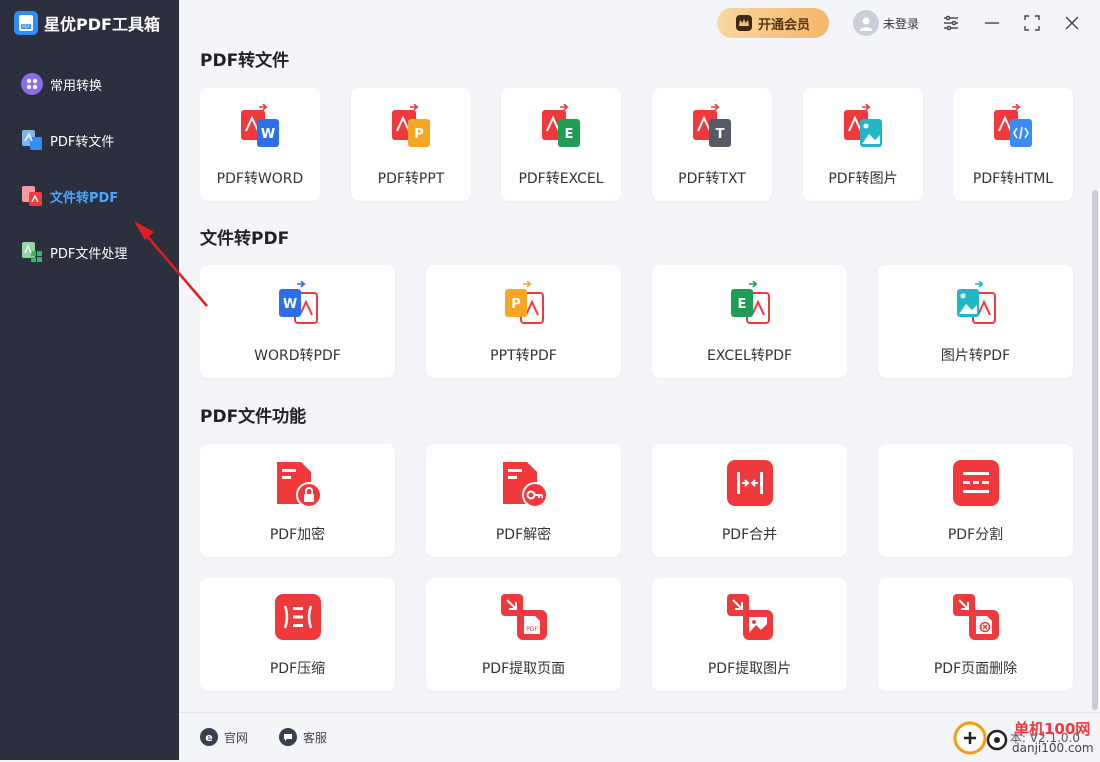 The image size is (1100, 762). What do you see at coordinates (102, 24) in the screenshot?
I see `app-title: 星优PDF工具箱` at bounding box center [102, 24].